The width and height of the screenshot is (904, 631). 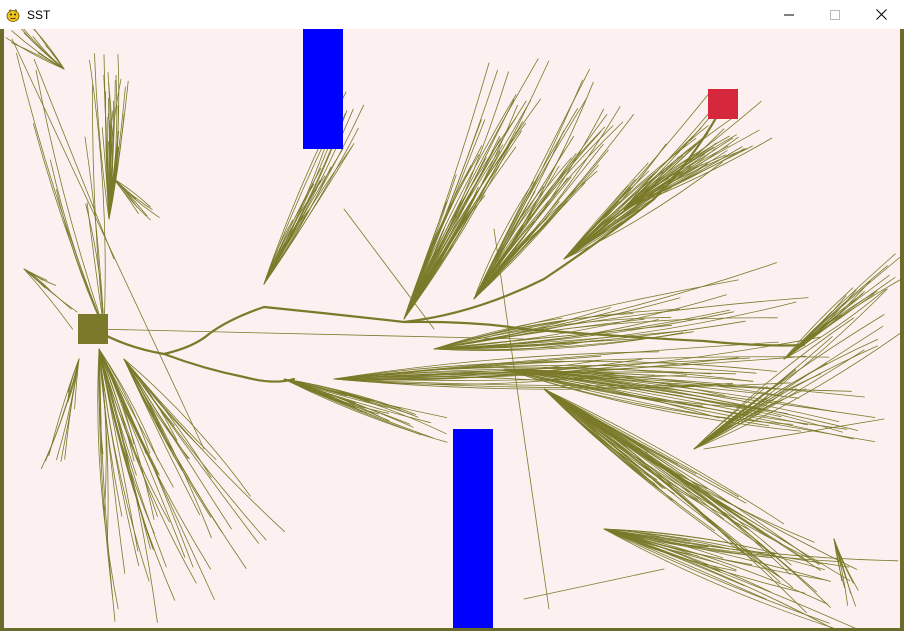 I want to click on maximize-icon, so click(x=835, y=14).